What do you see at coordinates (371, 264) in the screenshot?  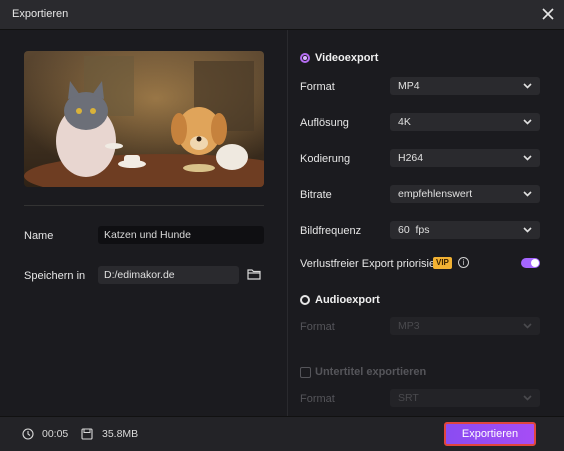 I see `lossless-export-label: Verlustfreier Export priorisiert` at bounding box center [371, 264].